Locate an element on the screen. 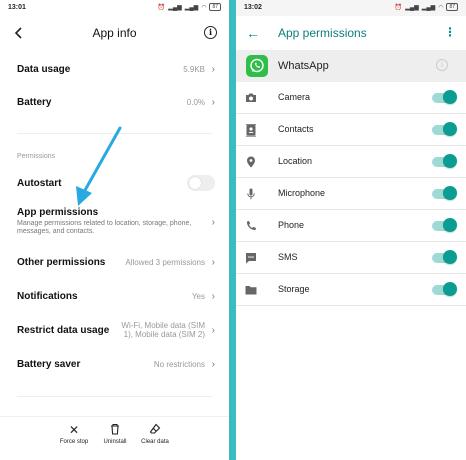 The image size is (466, 460). wifi-icon: ◠ is located at coordinates (441, 7).